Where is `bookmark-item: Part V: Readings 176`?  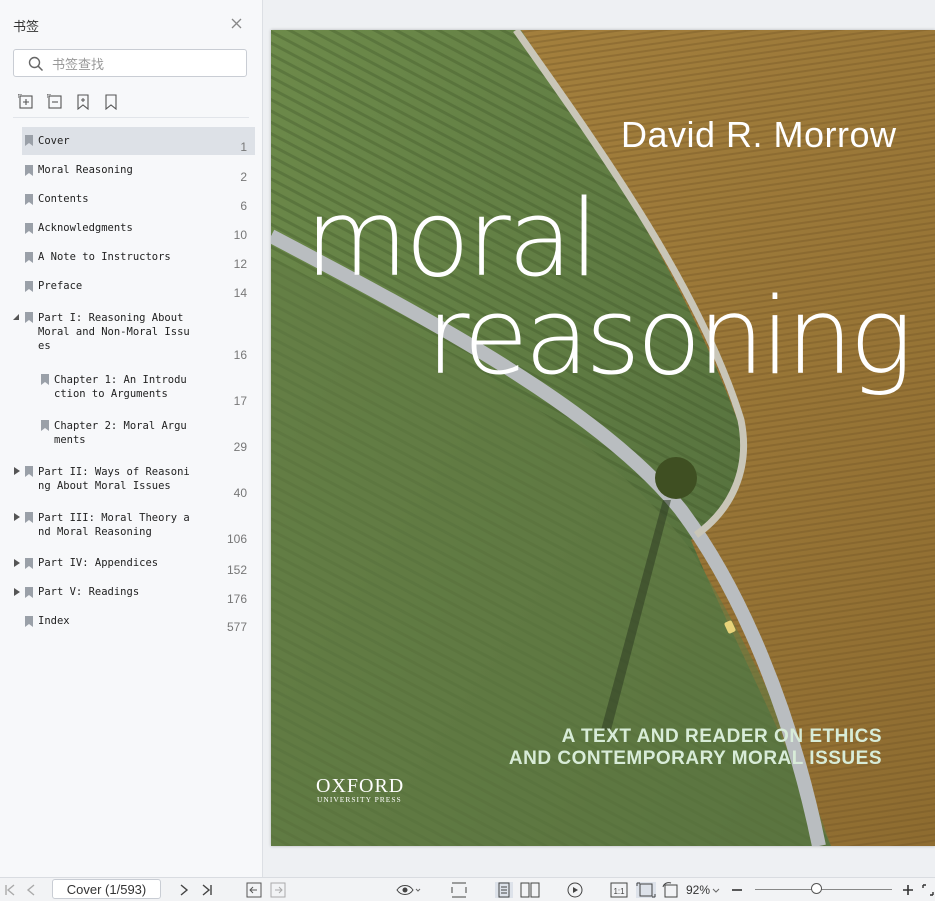 bookmark-item: Part V: Readings 176 is located at coordinates (131, 592).